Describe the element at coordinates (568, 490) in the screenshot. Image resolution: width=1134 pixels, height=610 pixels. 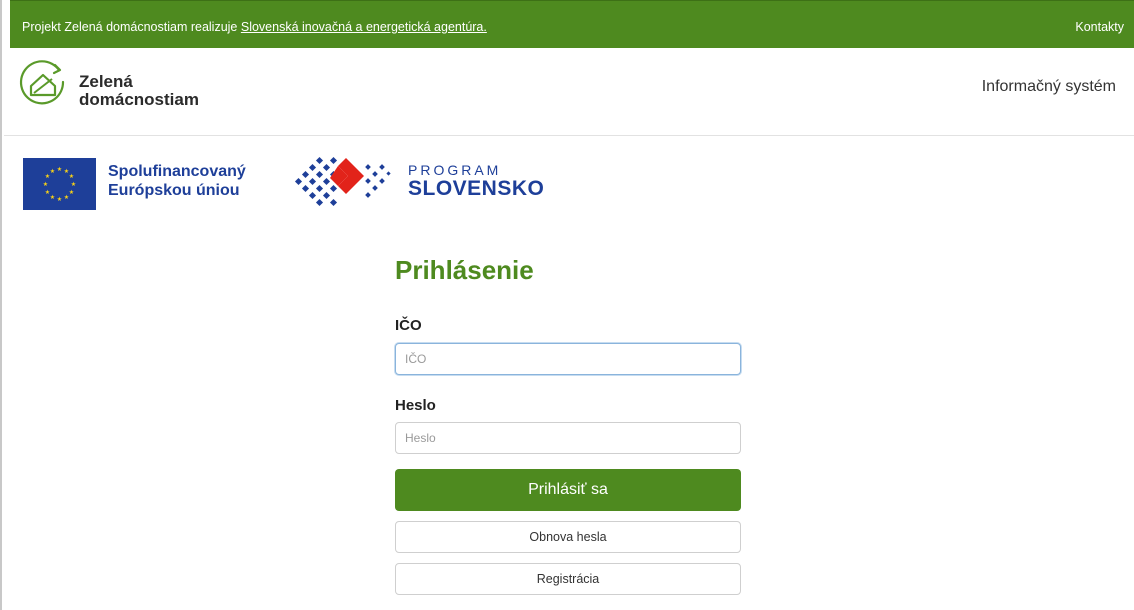
I see `login-button: Prihlásiť sa` at that location.